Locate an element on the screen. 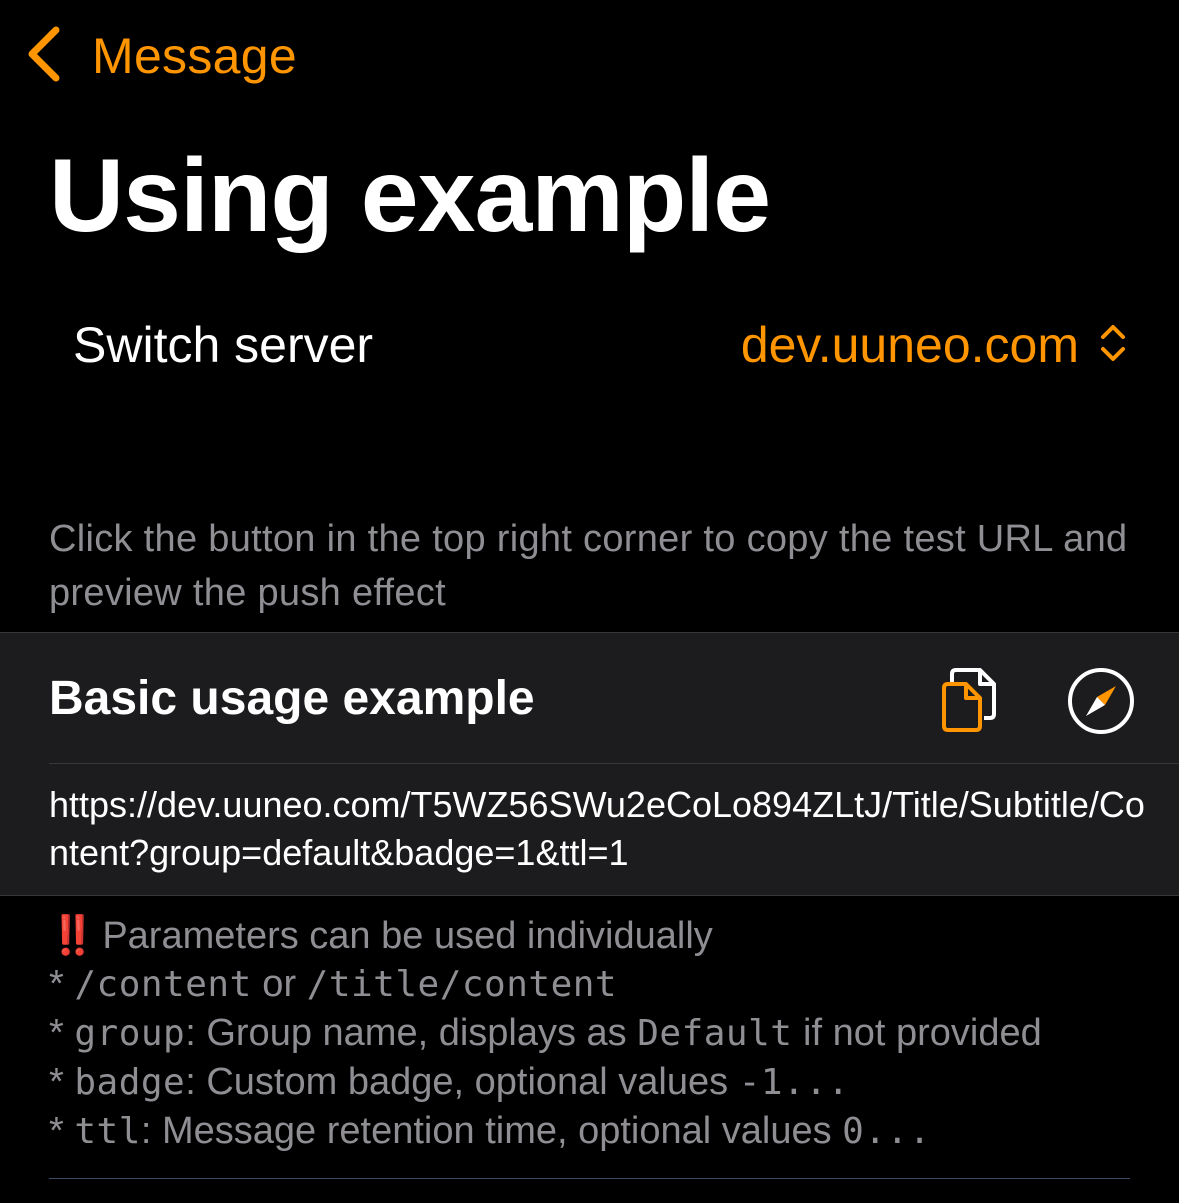  switch-server-row: Switch server dev.uuneo.com is located at coordinates (601, 345).